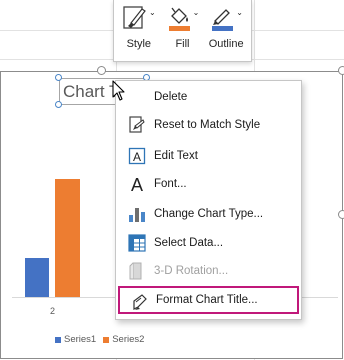 The height and width of the screenshot is (360, 344). Describe the element at coordinates (53, 311) in the screenshot. I see `category-tick-label: 2` at that location.